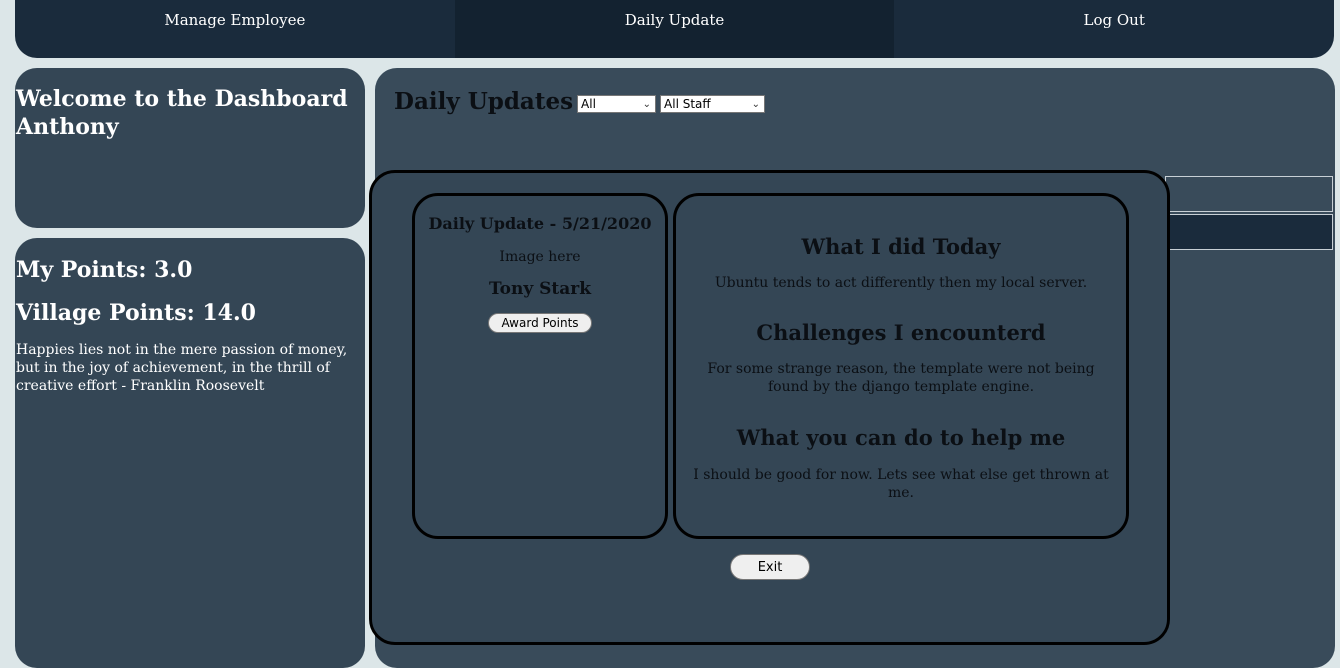 This screenshot has width=1340, height=668. What do you see at coordinates (901, 437) in the screenshot?
I see `section-heading: What you can do to help me` at bounding box center [901, 437].